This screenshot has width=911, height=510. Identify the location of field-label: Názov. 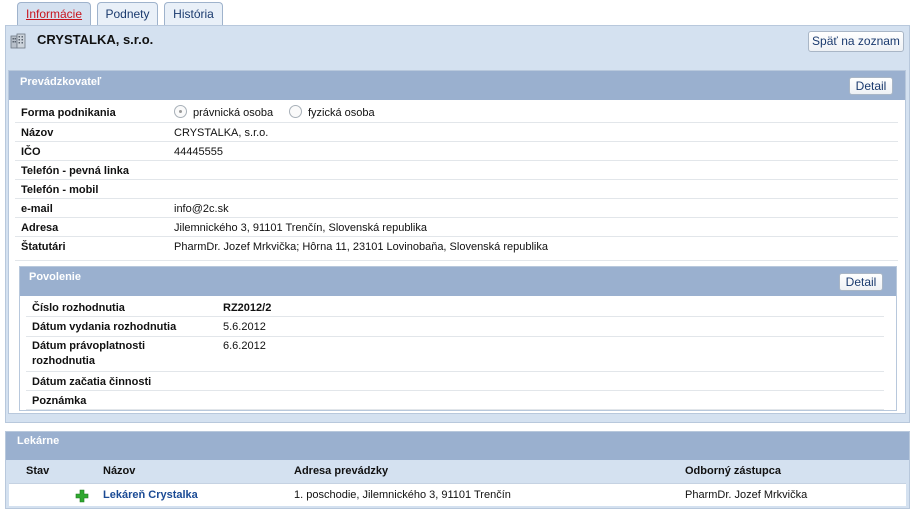
(37, 133).